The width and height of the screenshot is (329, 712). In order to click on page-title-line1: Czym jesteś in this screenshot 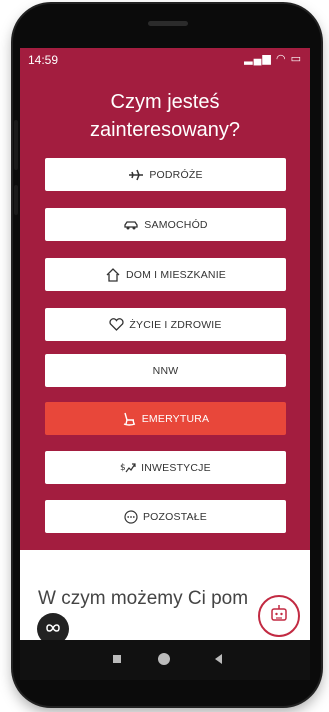, I will do `click(165, 102)`.